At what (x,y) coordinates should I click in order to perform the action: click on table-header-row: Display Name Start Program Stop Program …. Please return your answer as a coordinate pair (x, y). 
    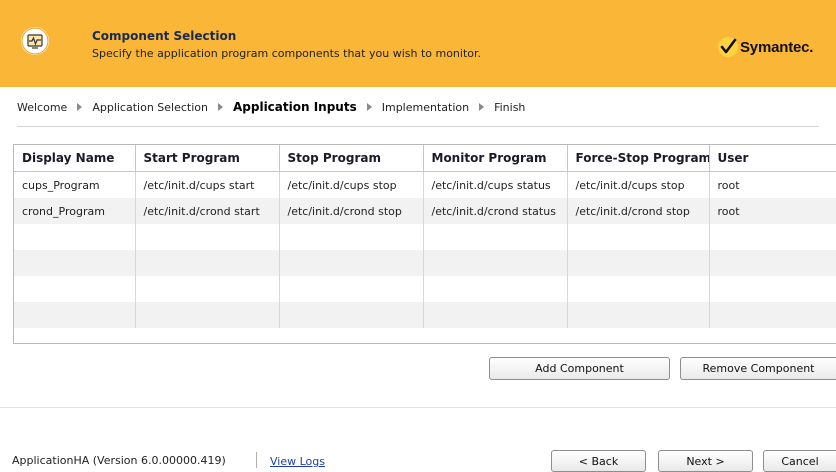
    Looking at the image, I should click on (425, 158).